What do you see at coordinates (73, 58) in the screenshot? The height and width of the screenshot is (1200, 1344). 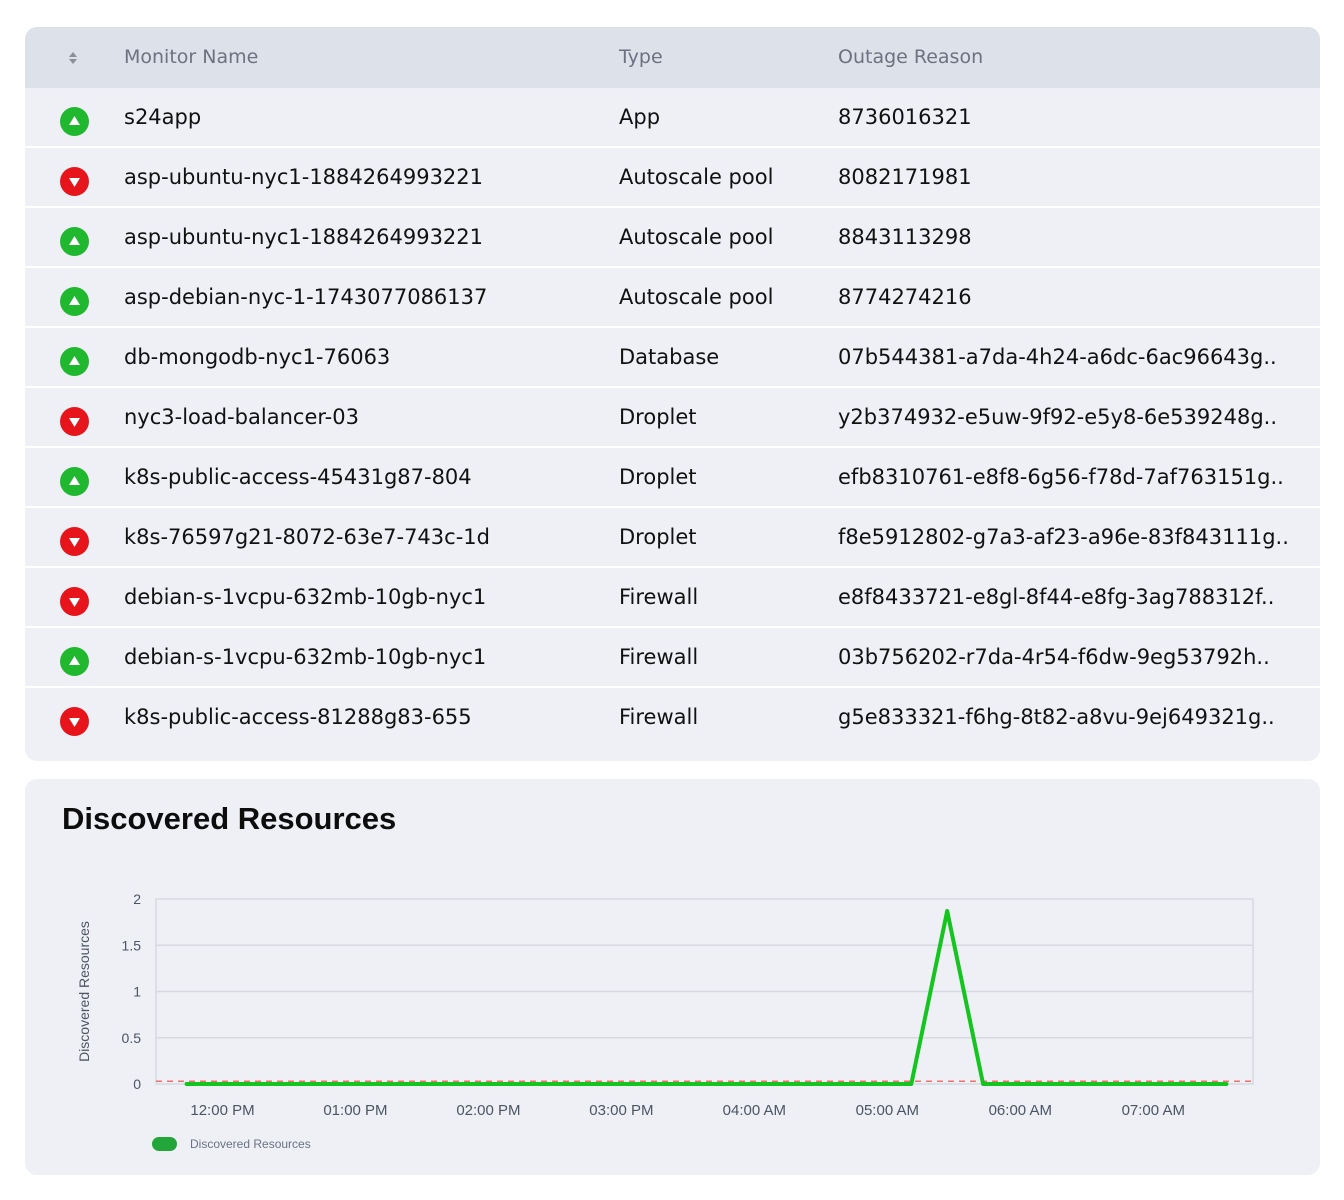 I see `sort-icon` at bounding box center [73, 58].